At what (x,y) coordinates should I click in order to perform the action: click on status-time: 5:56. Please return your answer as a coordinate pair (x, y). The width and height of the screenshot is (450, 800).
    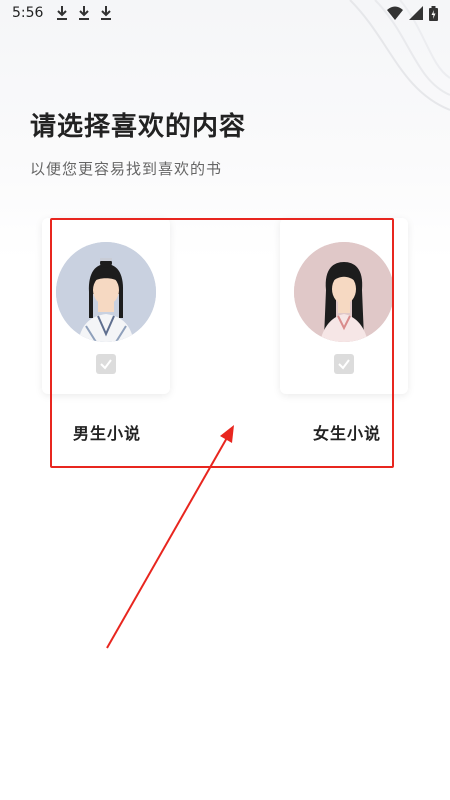
    Looking at the image, I should click on (28, 13).